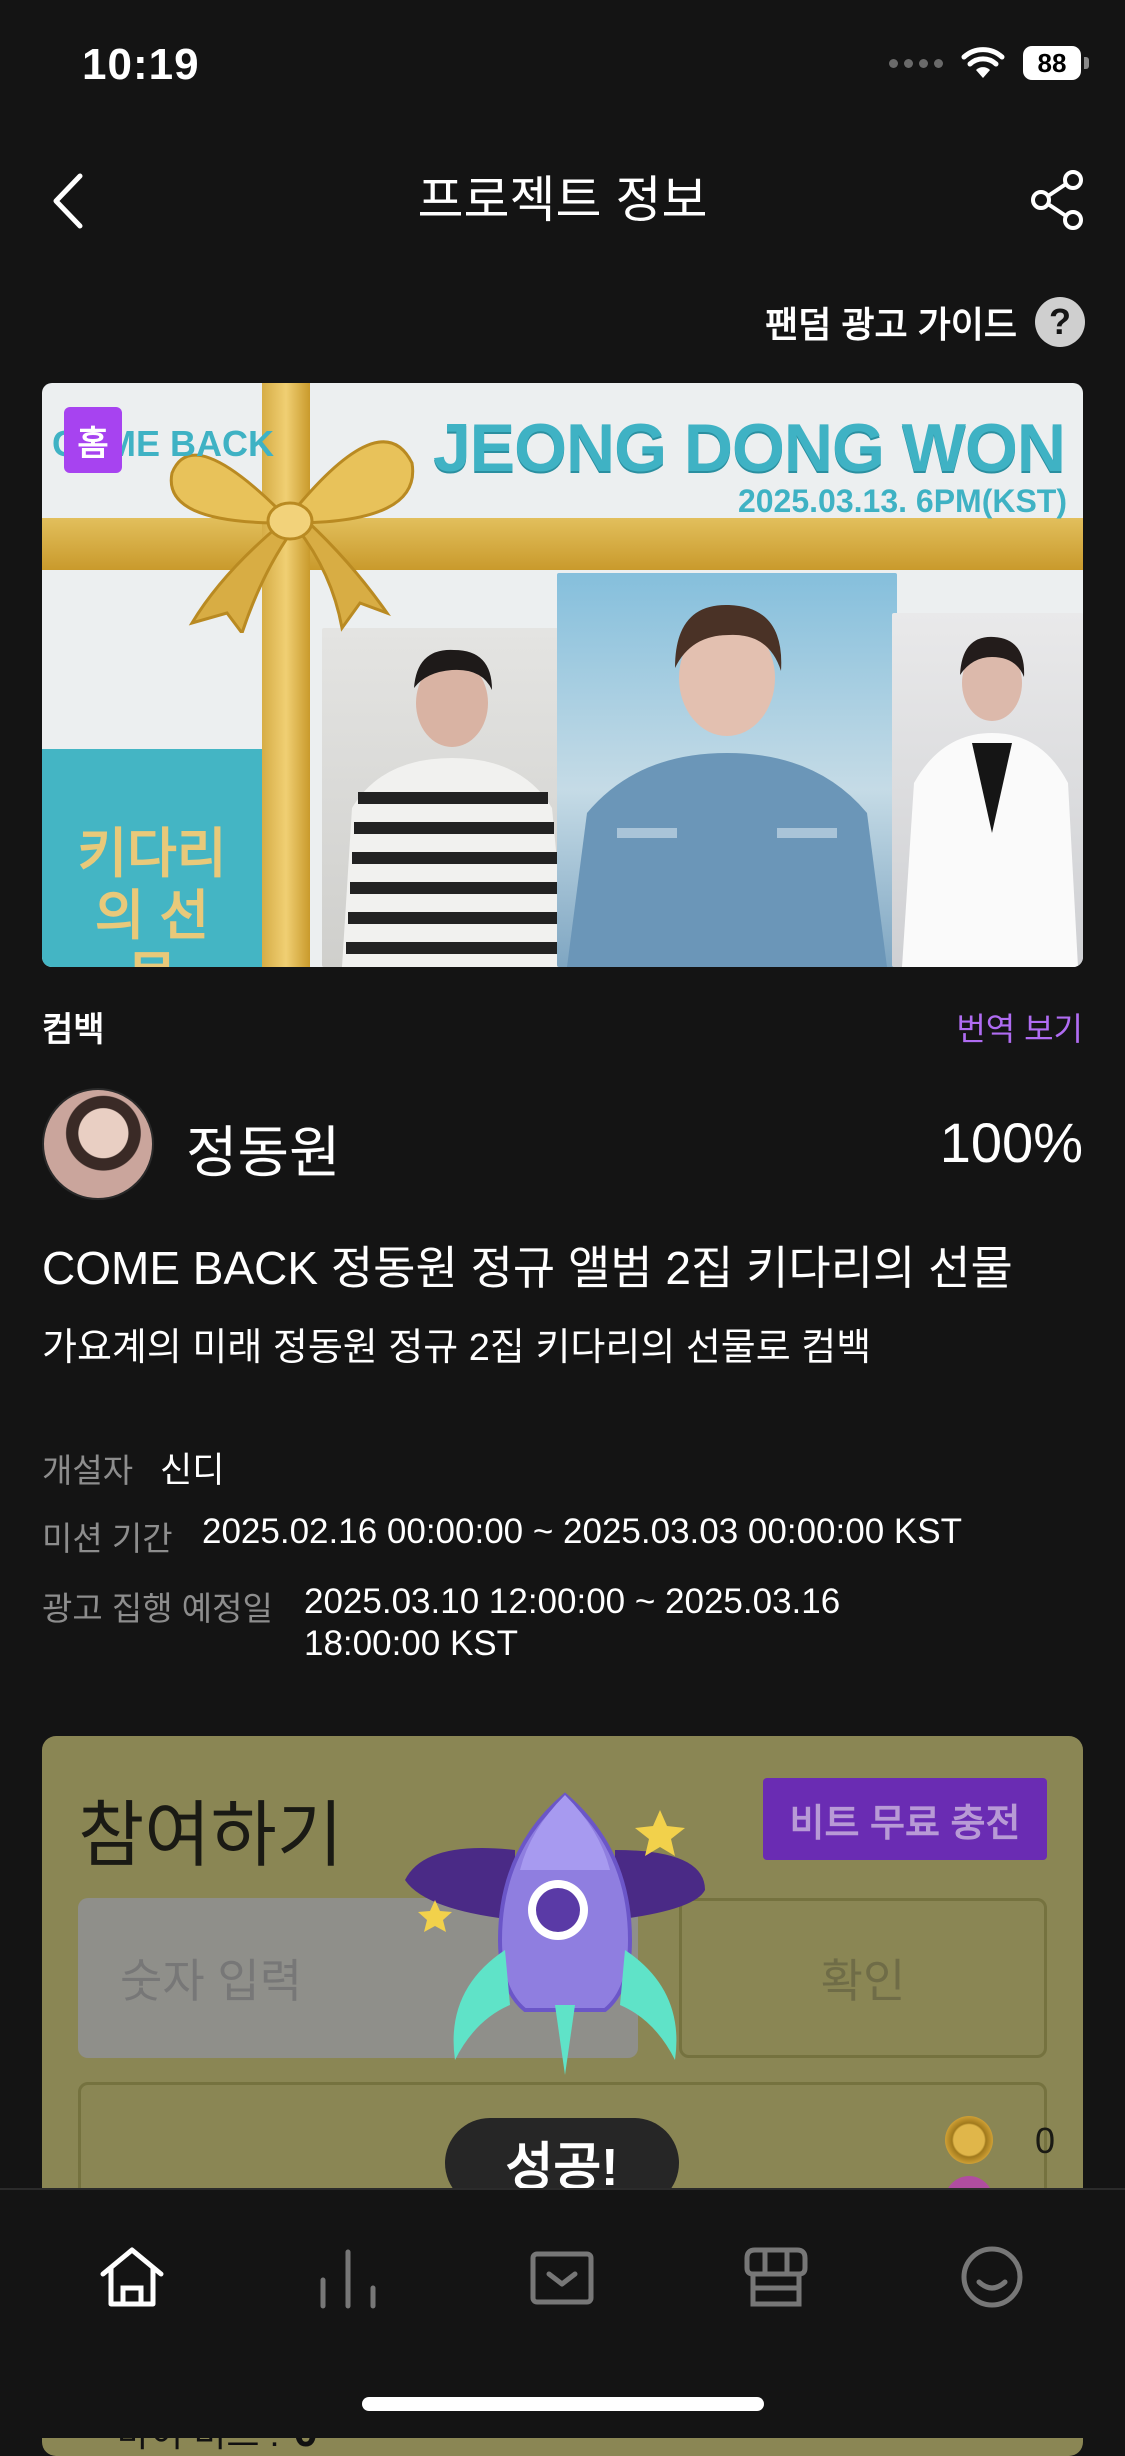  I want to click on project-description: 가요계의 미래 정동원 정규 2집 키다리의 선물로 컴백, so click(457, 1348).